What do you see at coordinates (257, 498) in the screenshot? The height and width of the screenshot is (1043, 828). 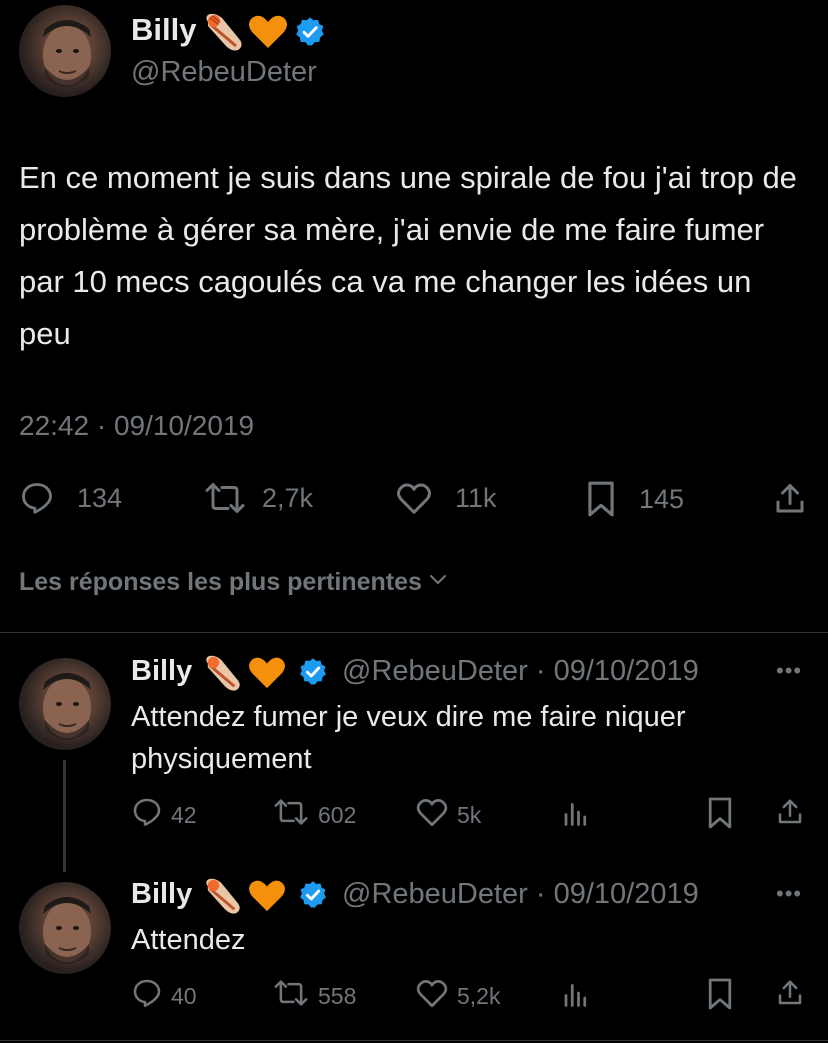 I see `retweet-button: 2,7k` at bounding box center [257, 498].